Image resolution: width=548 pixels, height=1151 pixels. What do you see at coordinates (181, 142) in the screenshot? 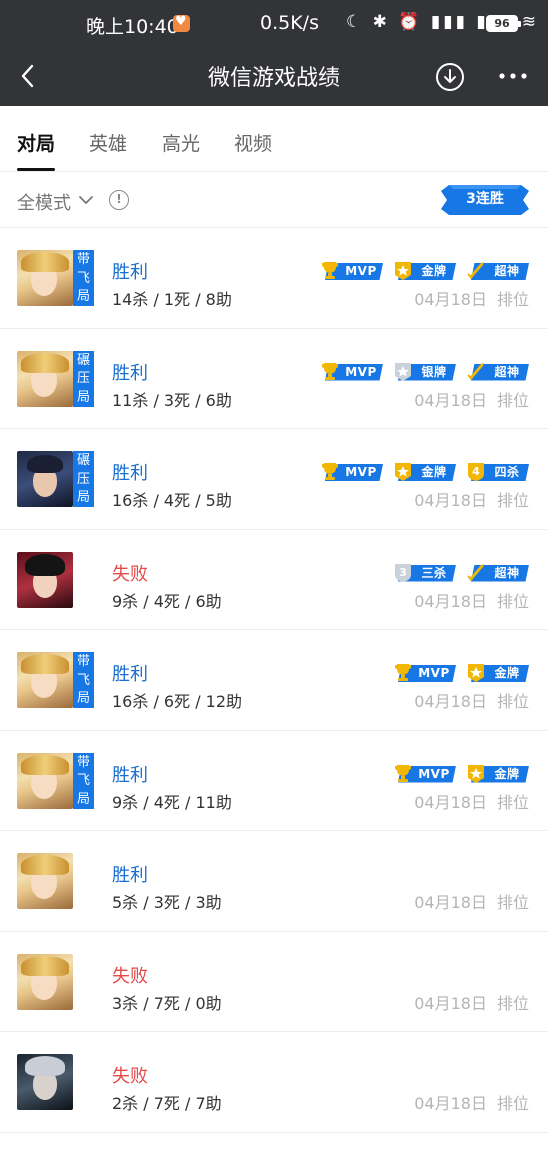
I see `tab-highlights: 高光` at bounding box center [181, 142].